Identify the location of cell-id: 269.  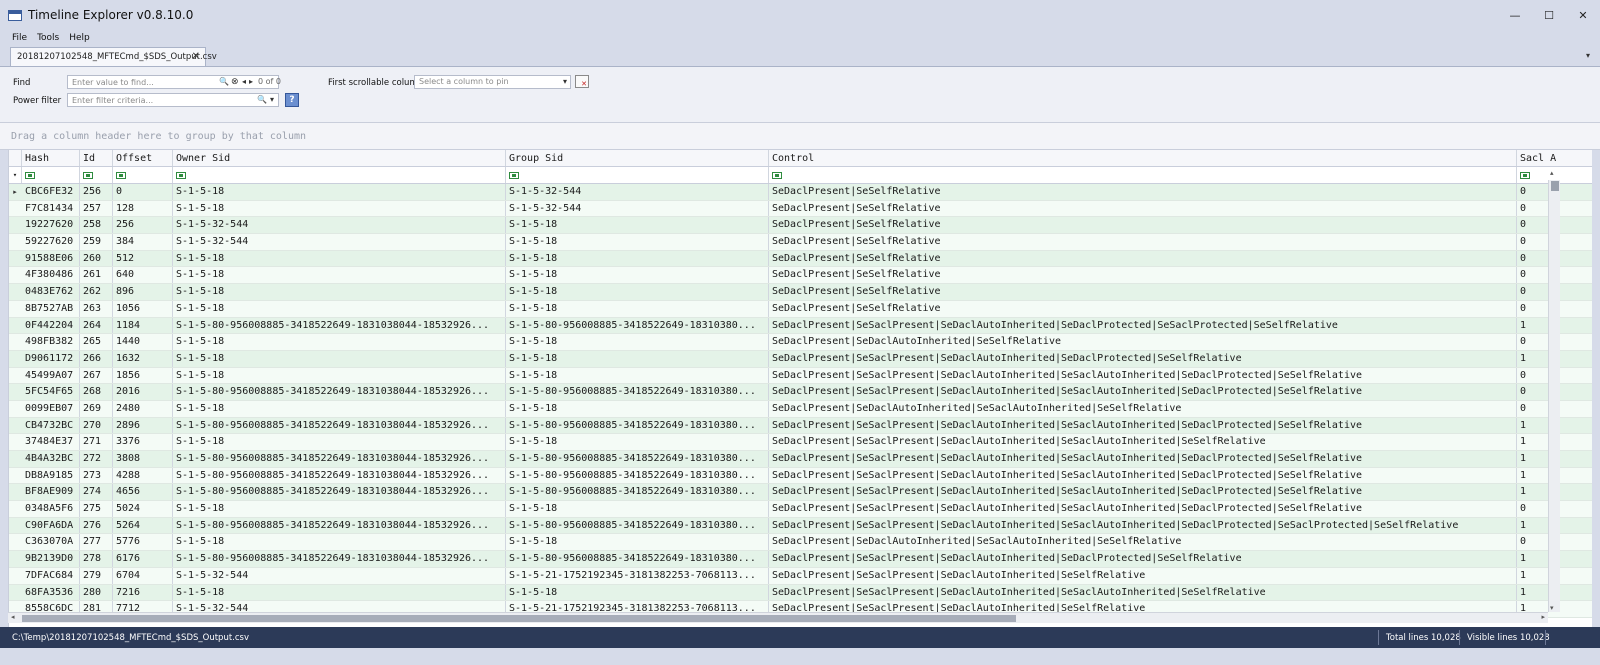
(96, 408).